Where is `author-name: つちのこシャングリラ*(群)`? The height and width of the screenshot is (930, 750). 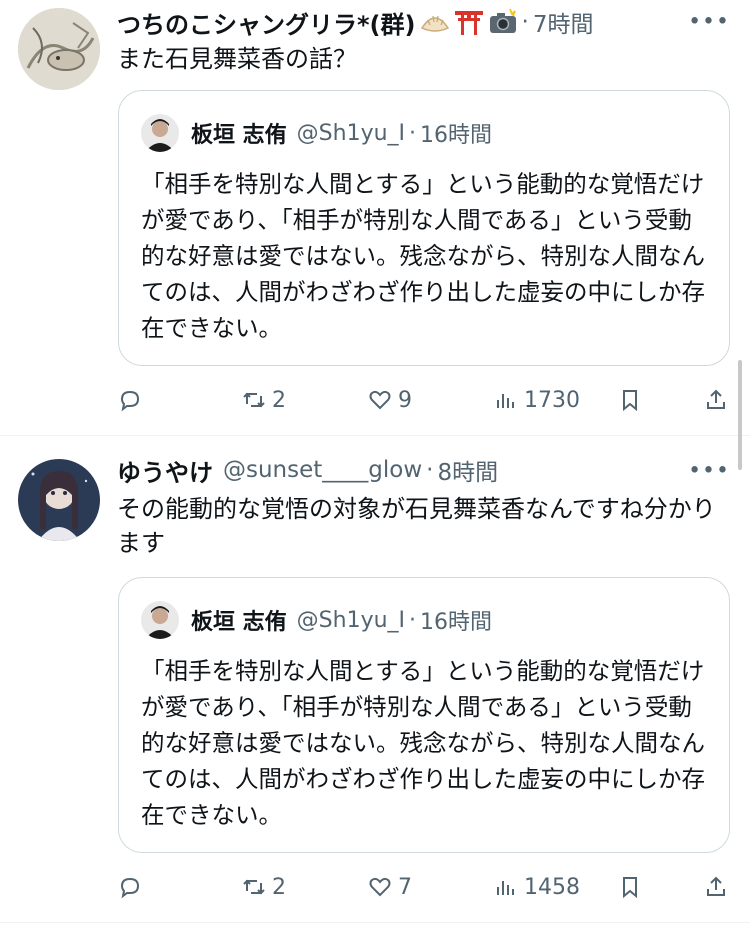 author-name: つちのこシャングリラ*(群) is located at coordinates (266, 22).